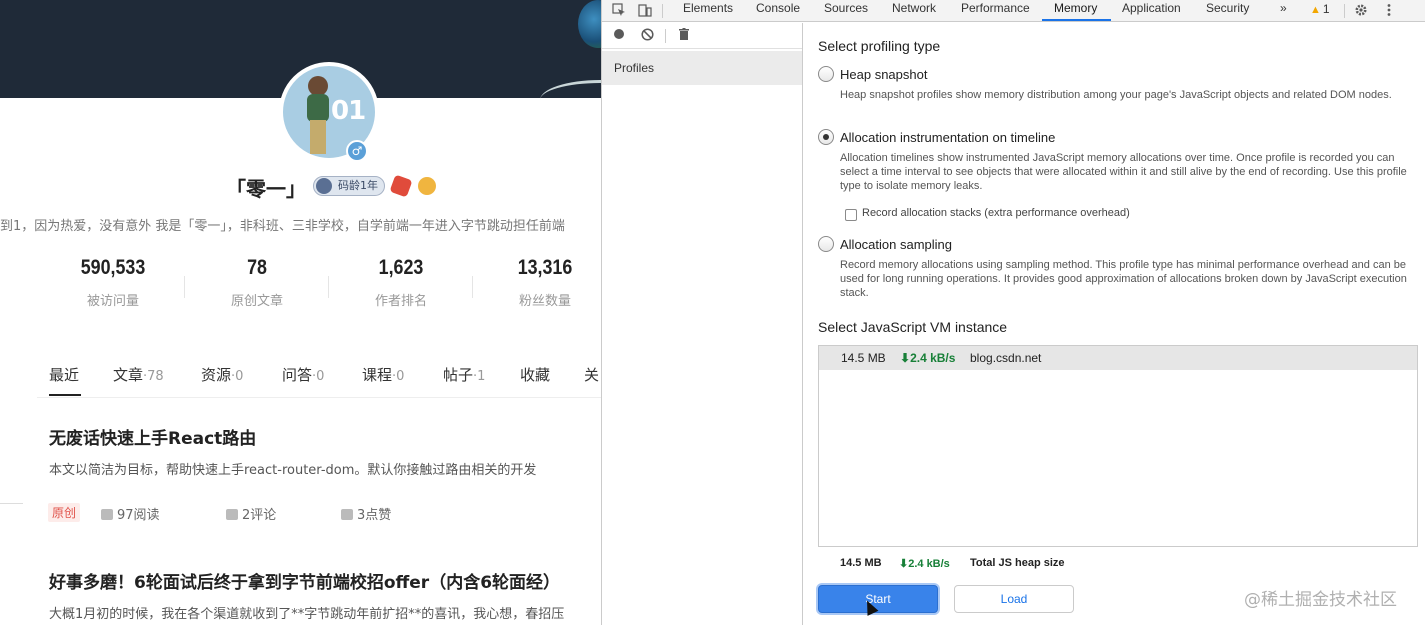 The image size is (1425, 625). I want to click on tab-application: Application, so click(1151, 11).